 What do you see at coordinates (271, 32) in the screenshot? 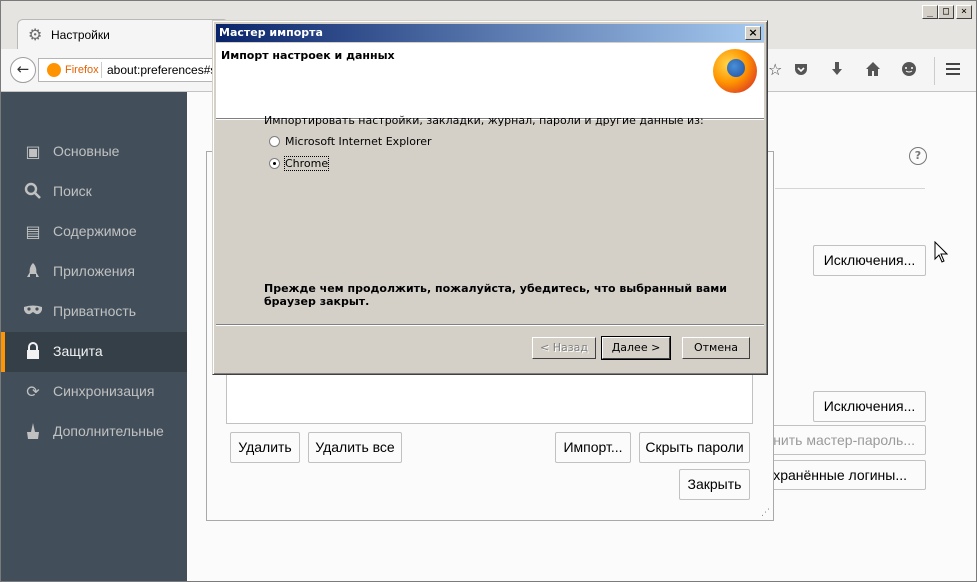
I see `wizard-title: Мастер импорта` at bounding box center [271, 32].